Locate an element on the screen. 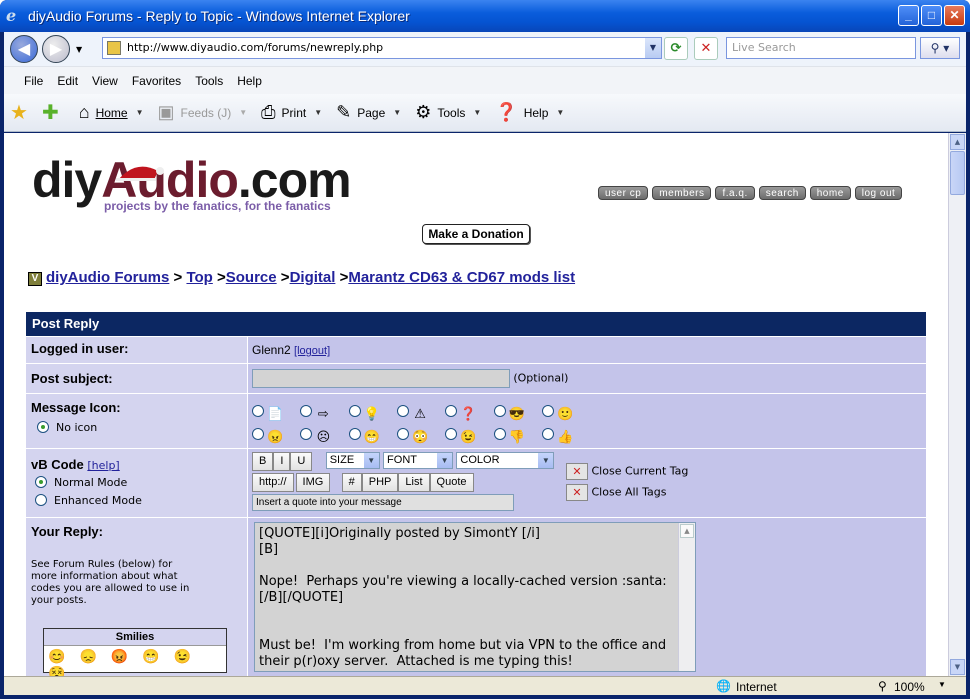 The height and width of the screenshot is (699, 970). print-button: ⎙ Print ▼ is located at coordinates (291, 112).